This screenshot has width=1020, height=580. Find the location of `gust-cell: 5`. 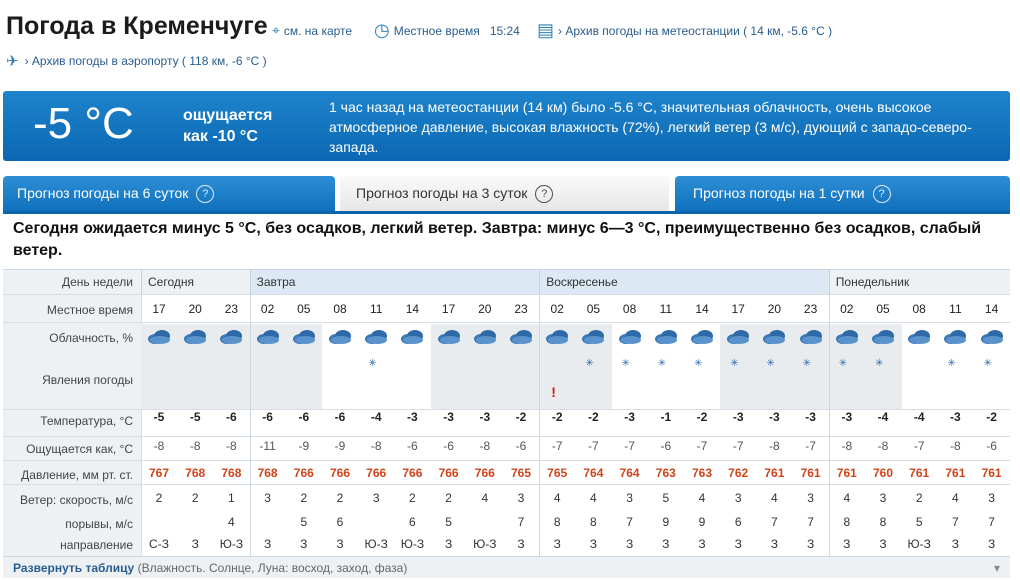

gust-cell: 5 is located at coordinates (304, 522).